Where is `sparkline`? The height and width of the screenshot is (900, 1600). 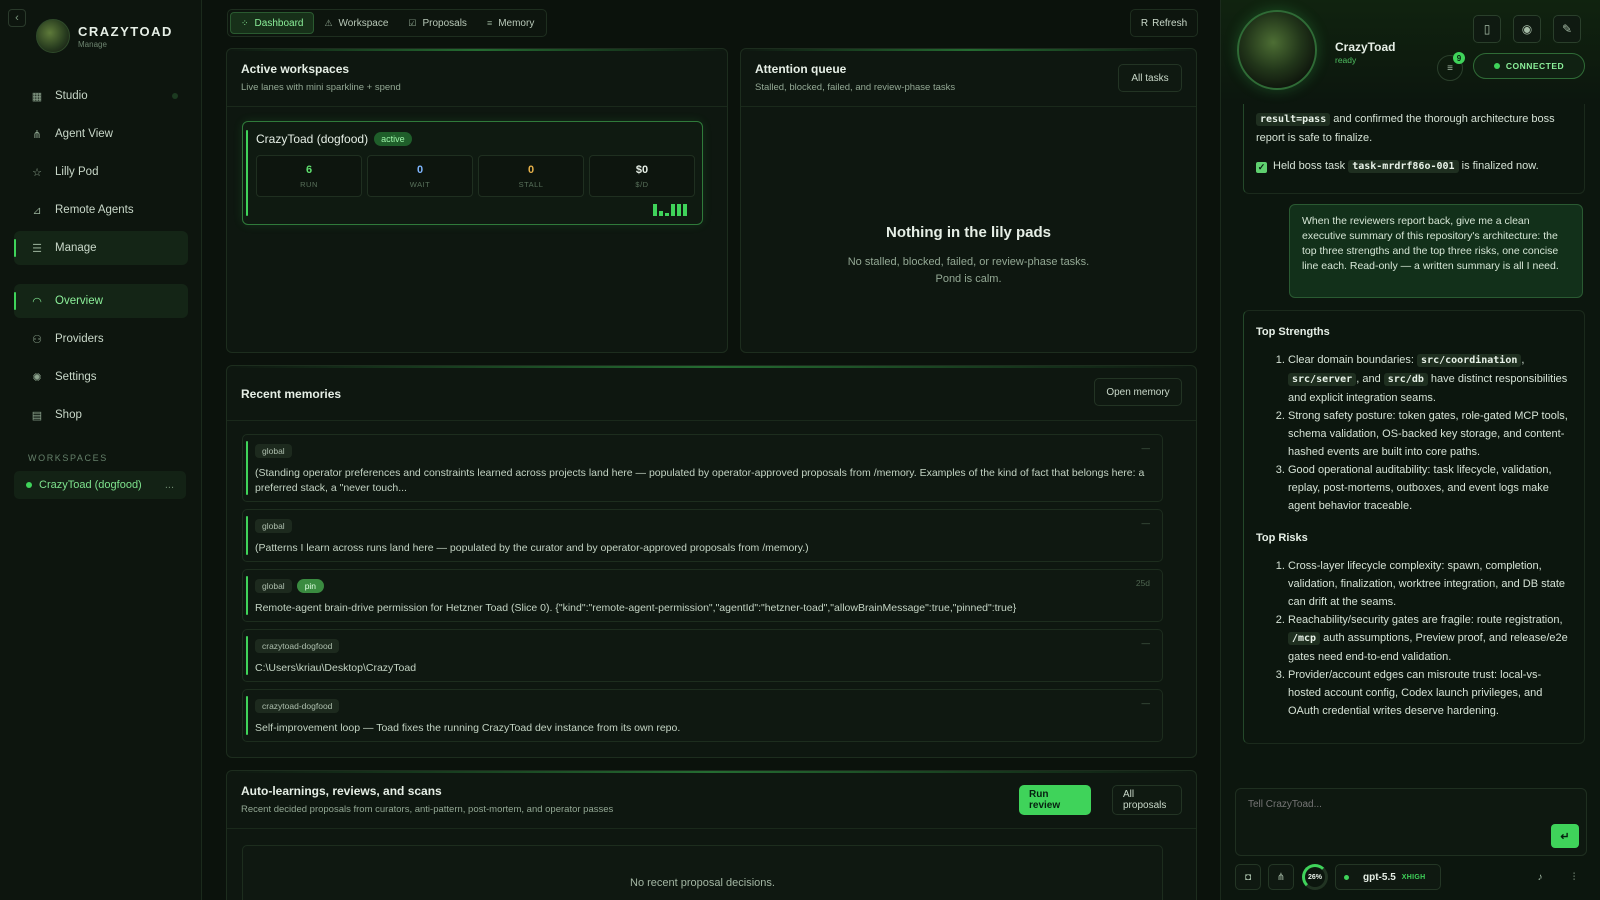 sparkline is located at coordinates (670, 210).